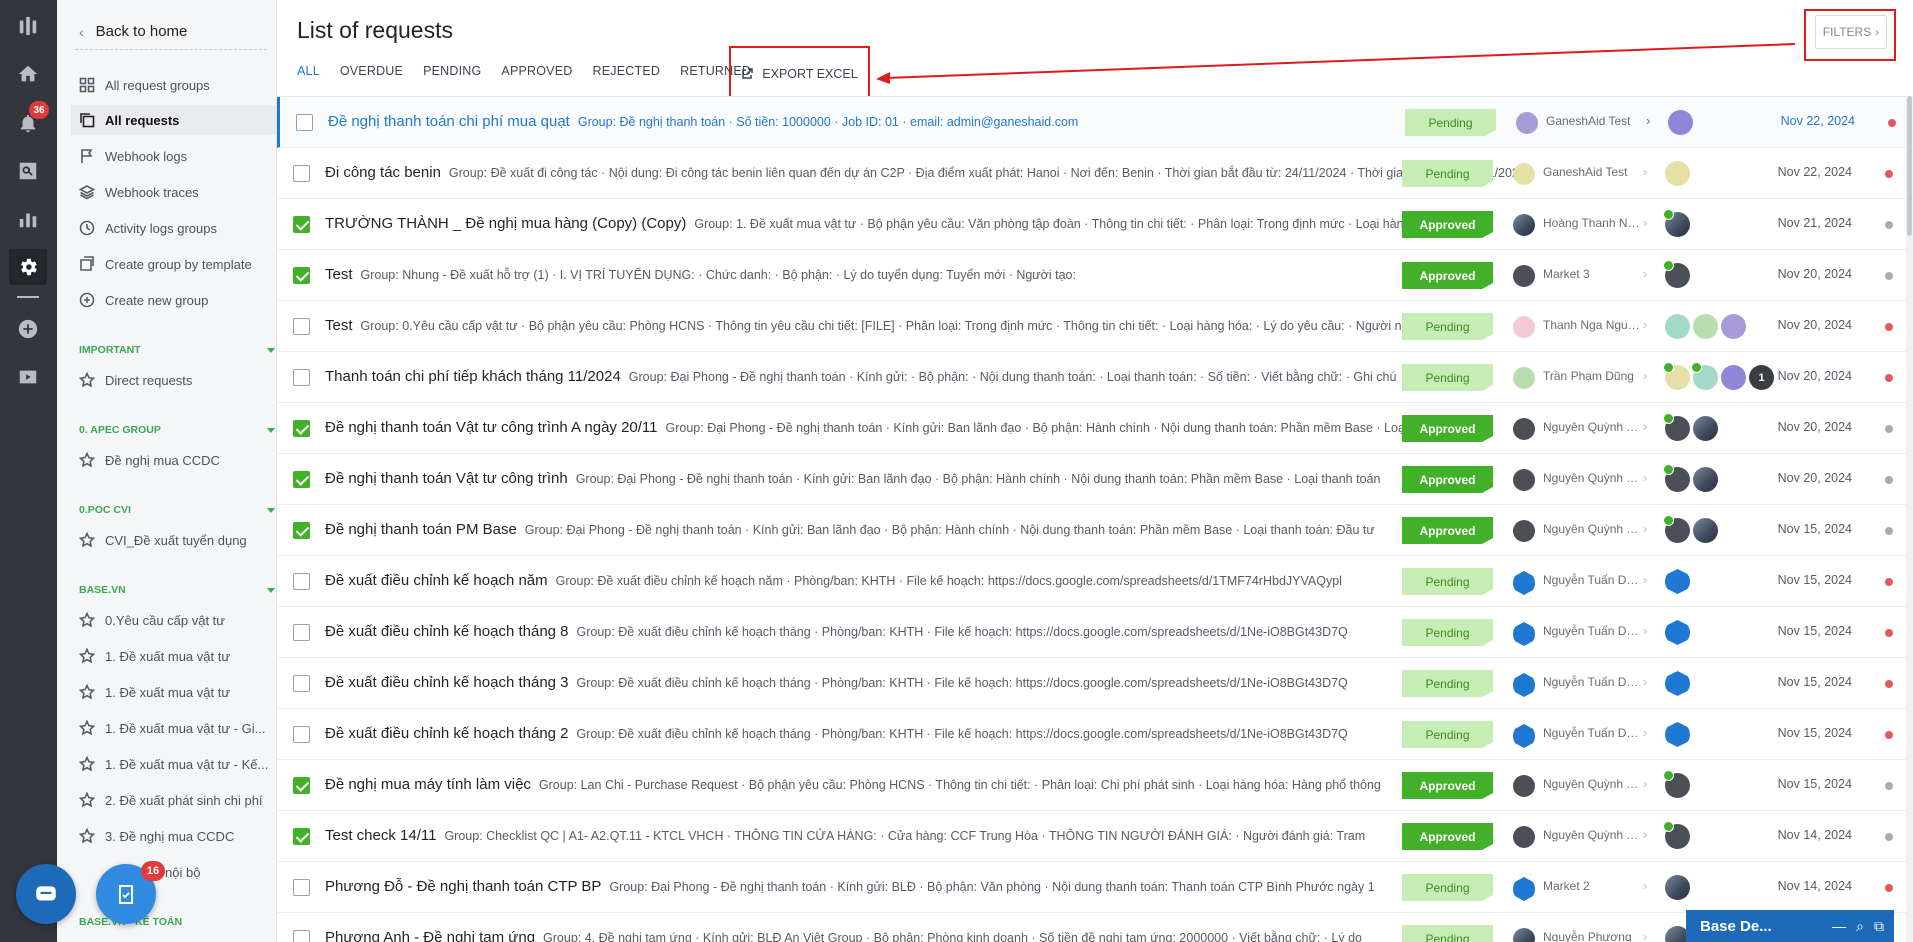 The image size is (1913, 942). Describe the element at coordinates (430, 935) in the screenshot. I see `request-title: Phương Anh - Đề nghị tạm ứng` at that location.